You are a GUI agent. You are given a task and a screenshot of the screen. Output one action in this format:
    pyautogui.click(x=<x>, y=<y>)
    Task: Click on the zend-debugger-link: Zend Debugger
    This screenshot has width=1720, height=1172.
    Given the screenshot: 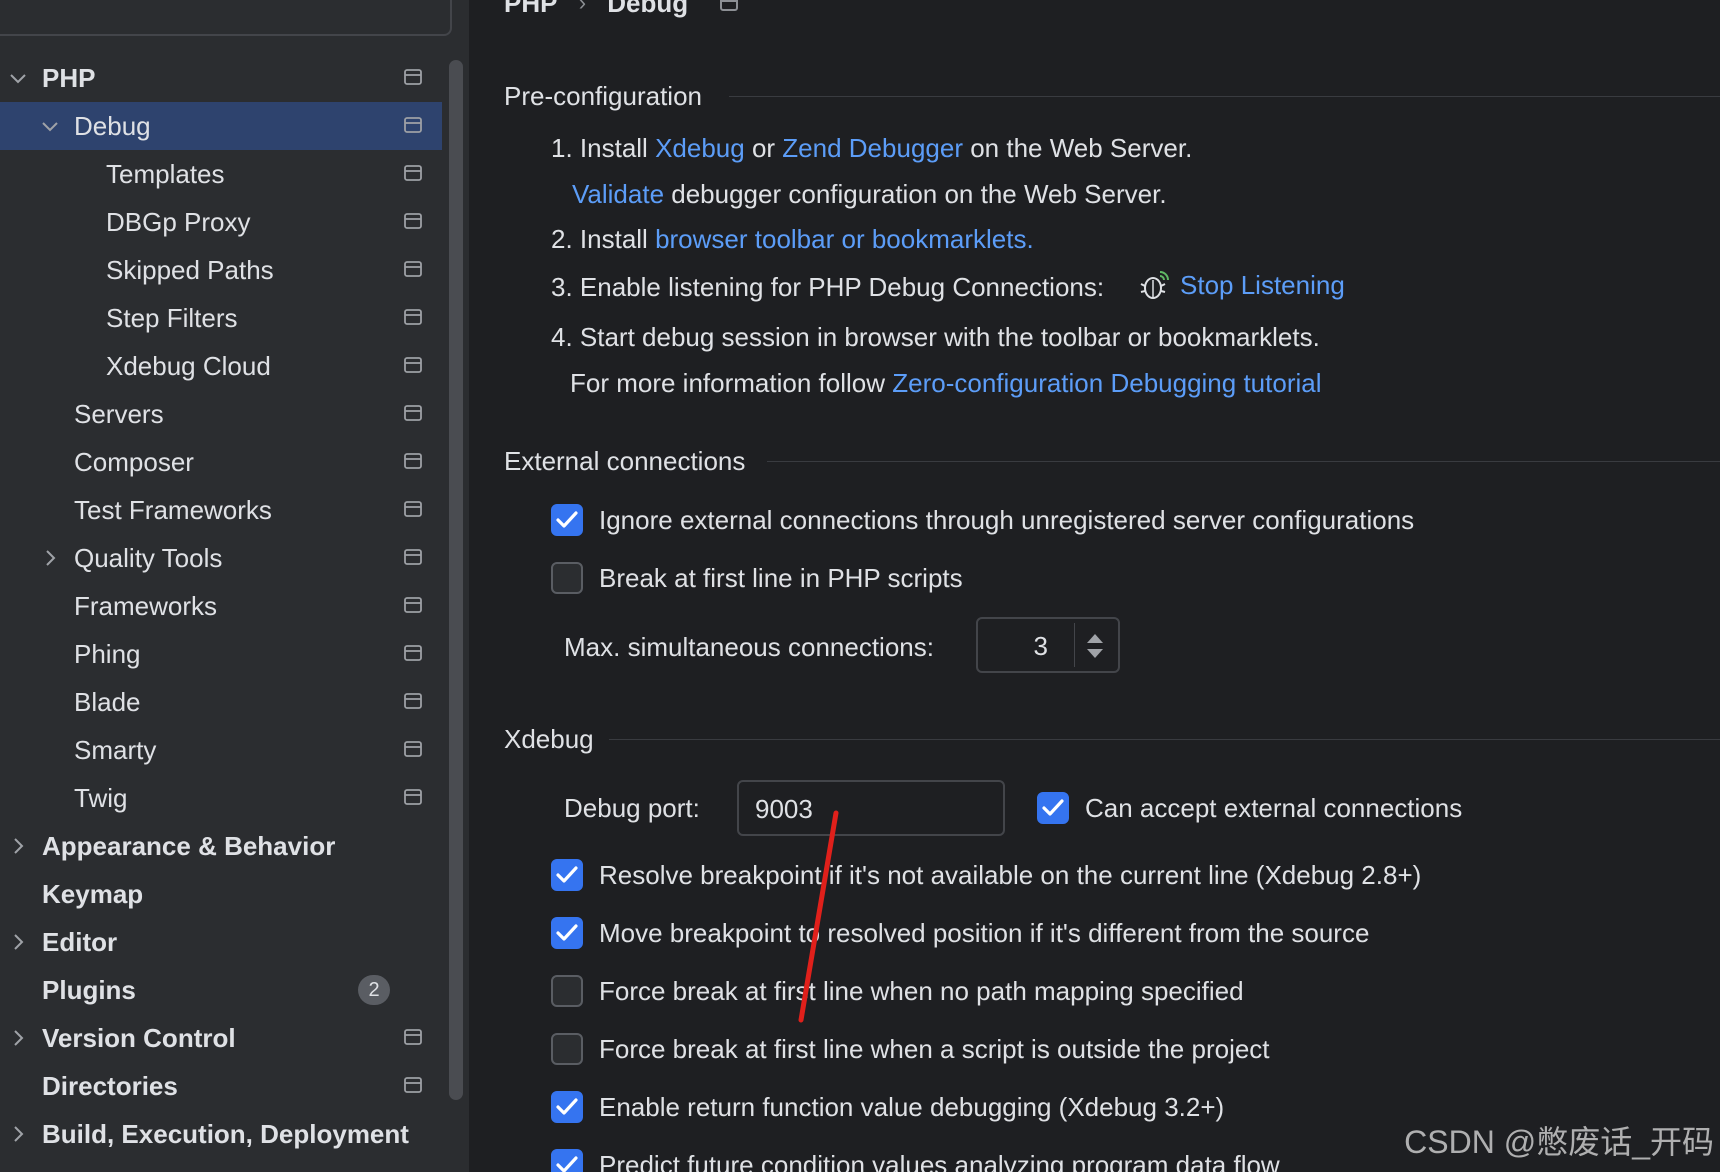 What is the action you would take?
    pyautogui.click(x=872, y=148)
    